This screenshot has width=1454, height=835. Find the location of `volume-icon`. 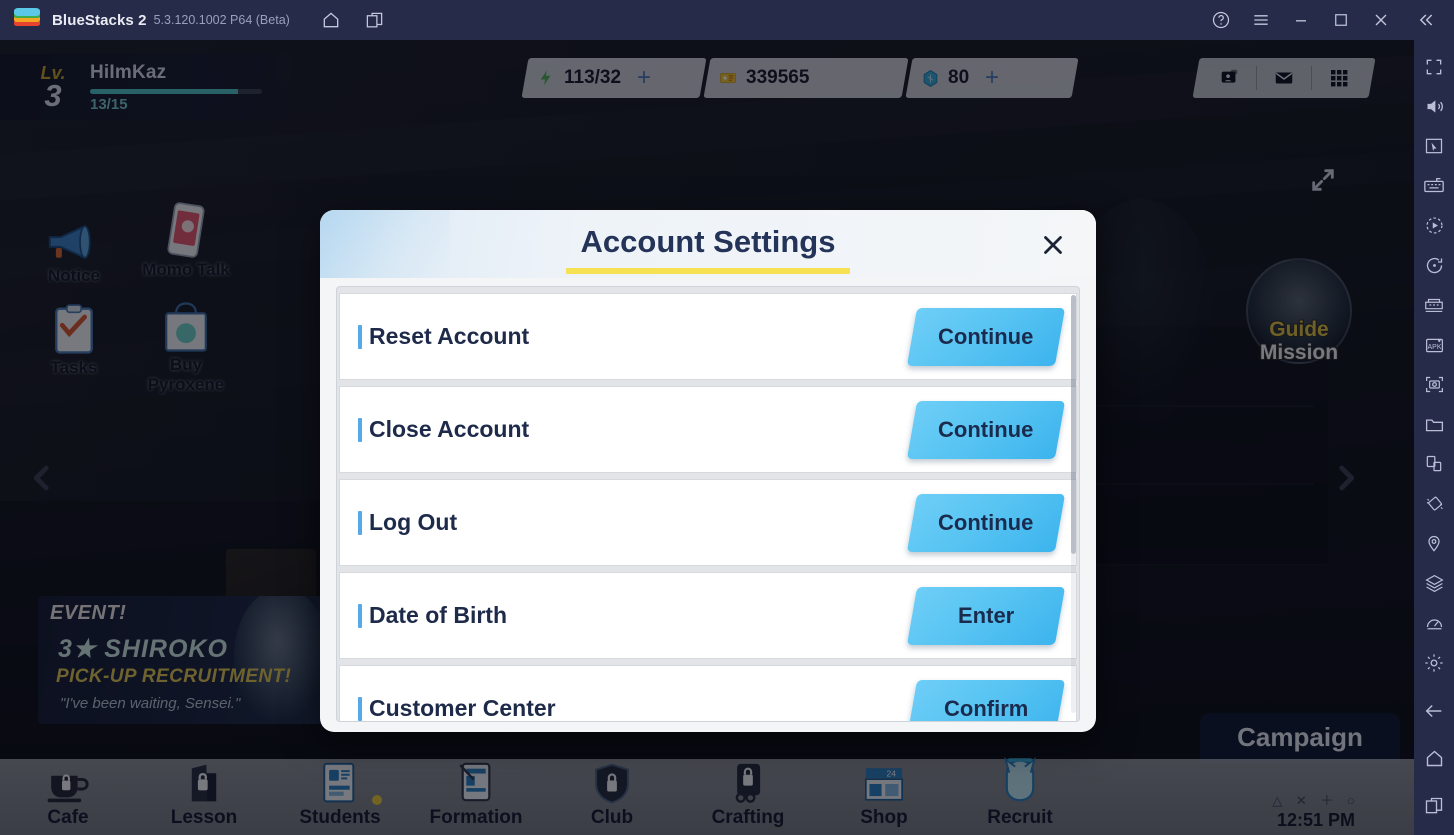

volume-icon is located at coordinates (1434, 107).